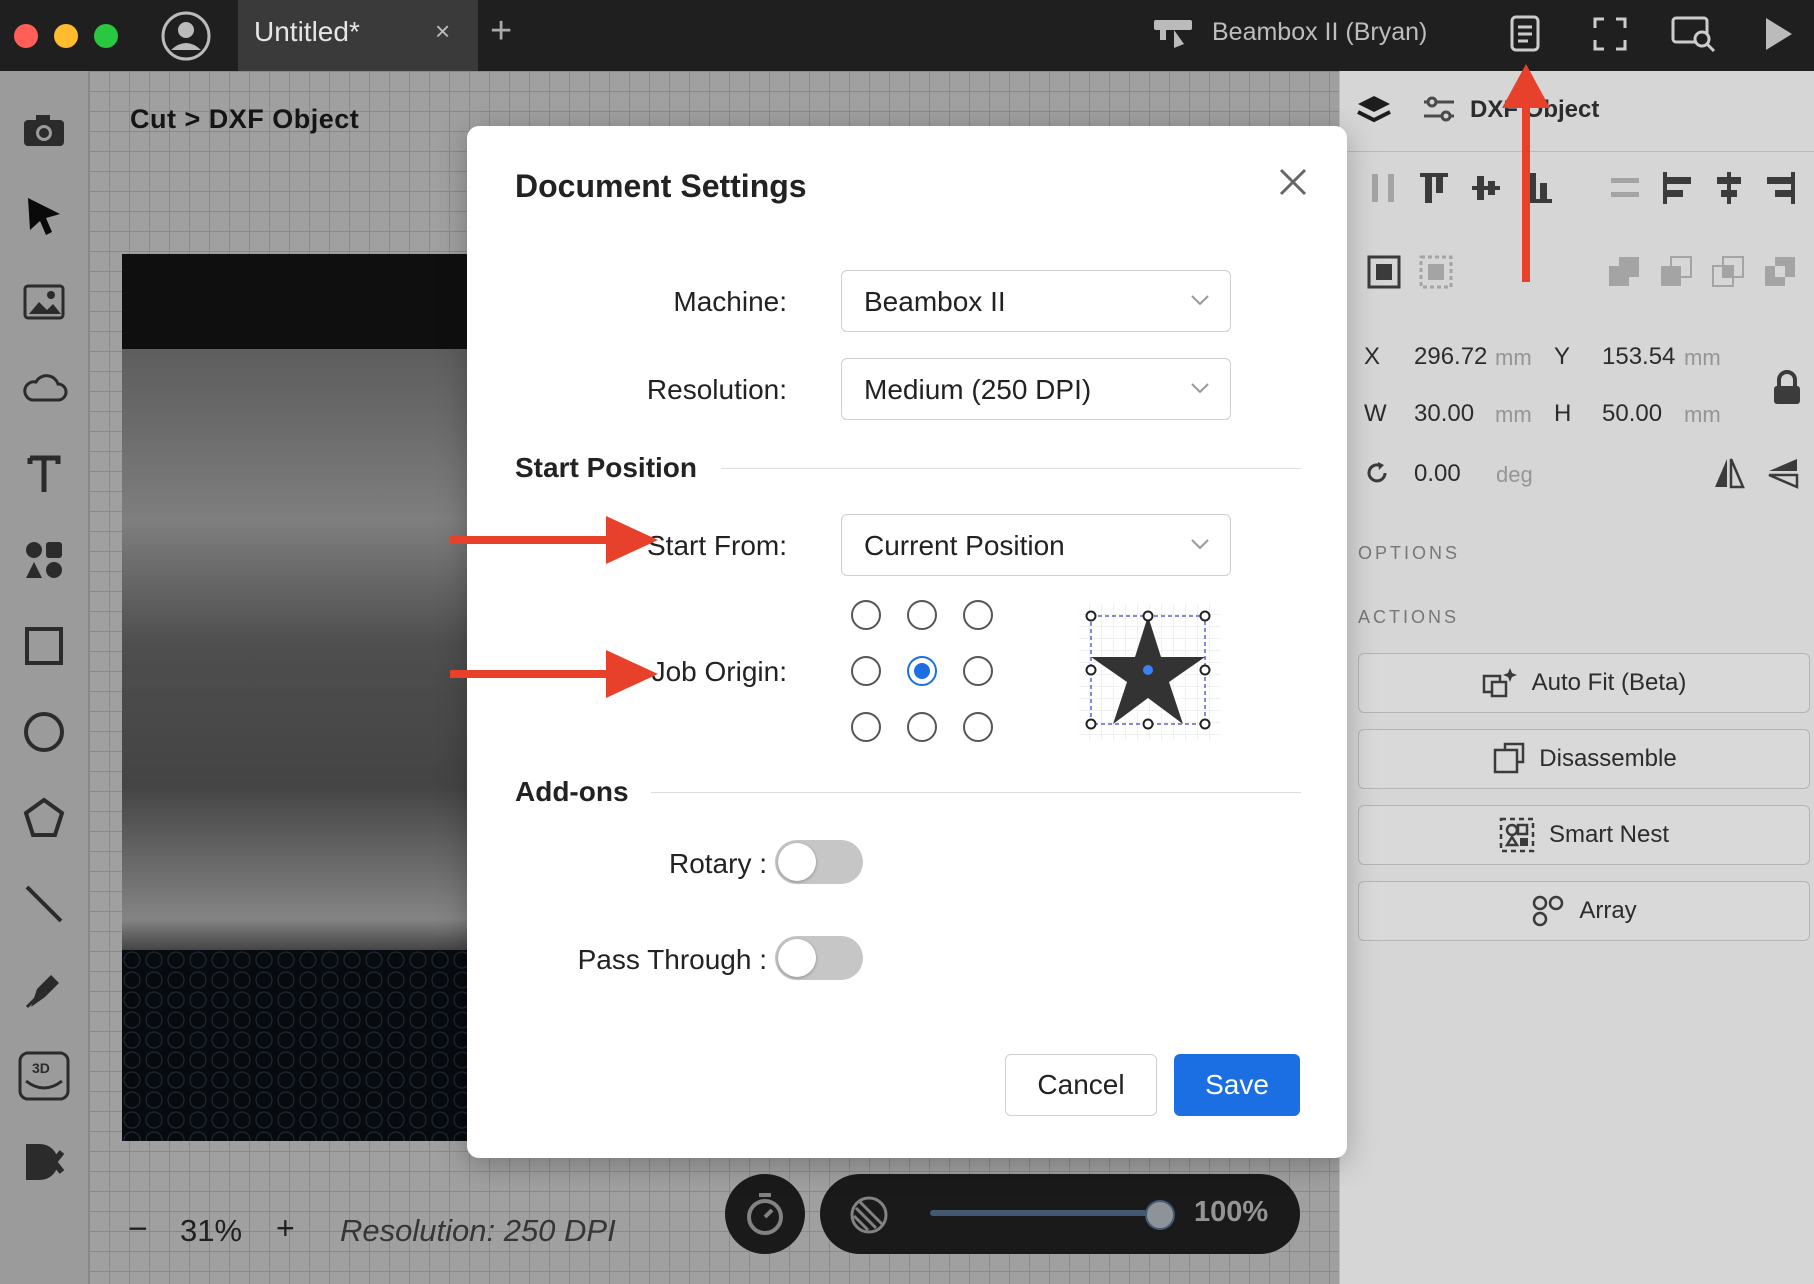 This screenshot has width=1814, height=1284. What do you see at coordinates (106, 36) in the screenshot?
I see `maximize-window-button` at bounding box center [106, 36].